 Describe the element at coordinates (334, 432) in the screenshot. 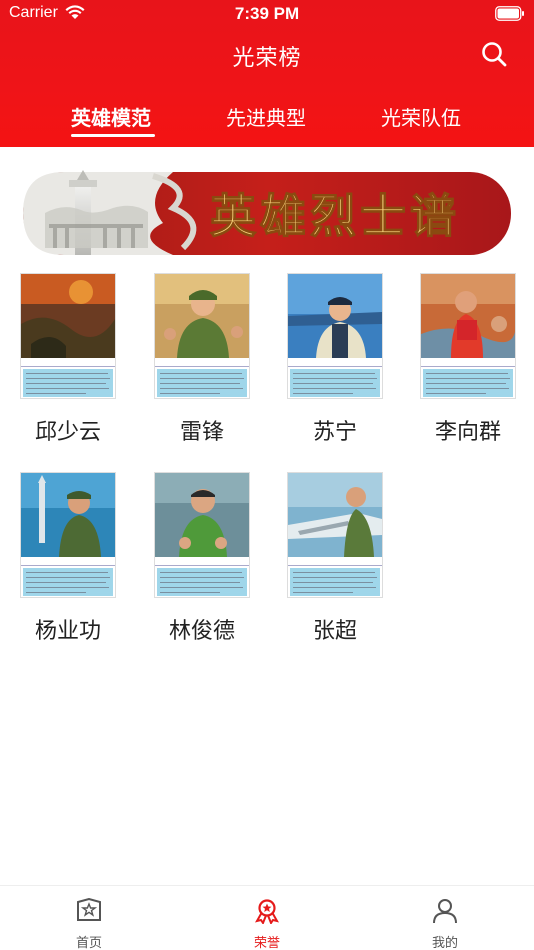

I see `hero-name: 苏宁` at that location.